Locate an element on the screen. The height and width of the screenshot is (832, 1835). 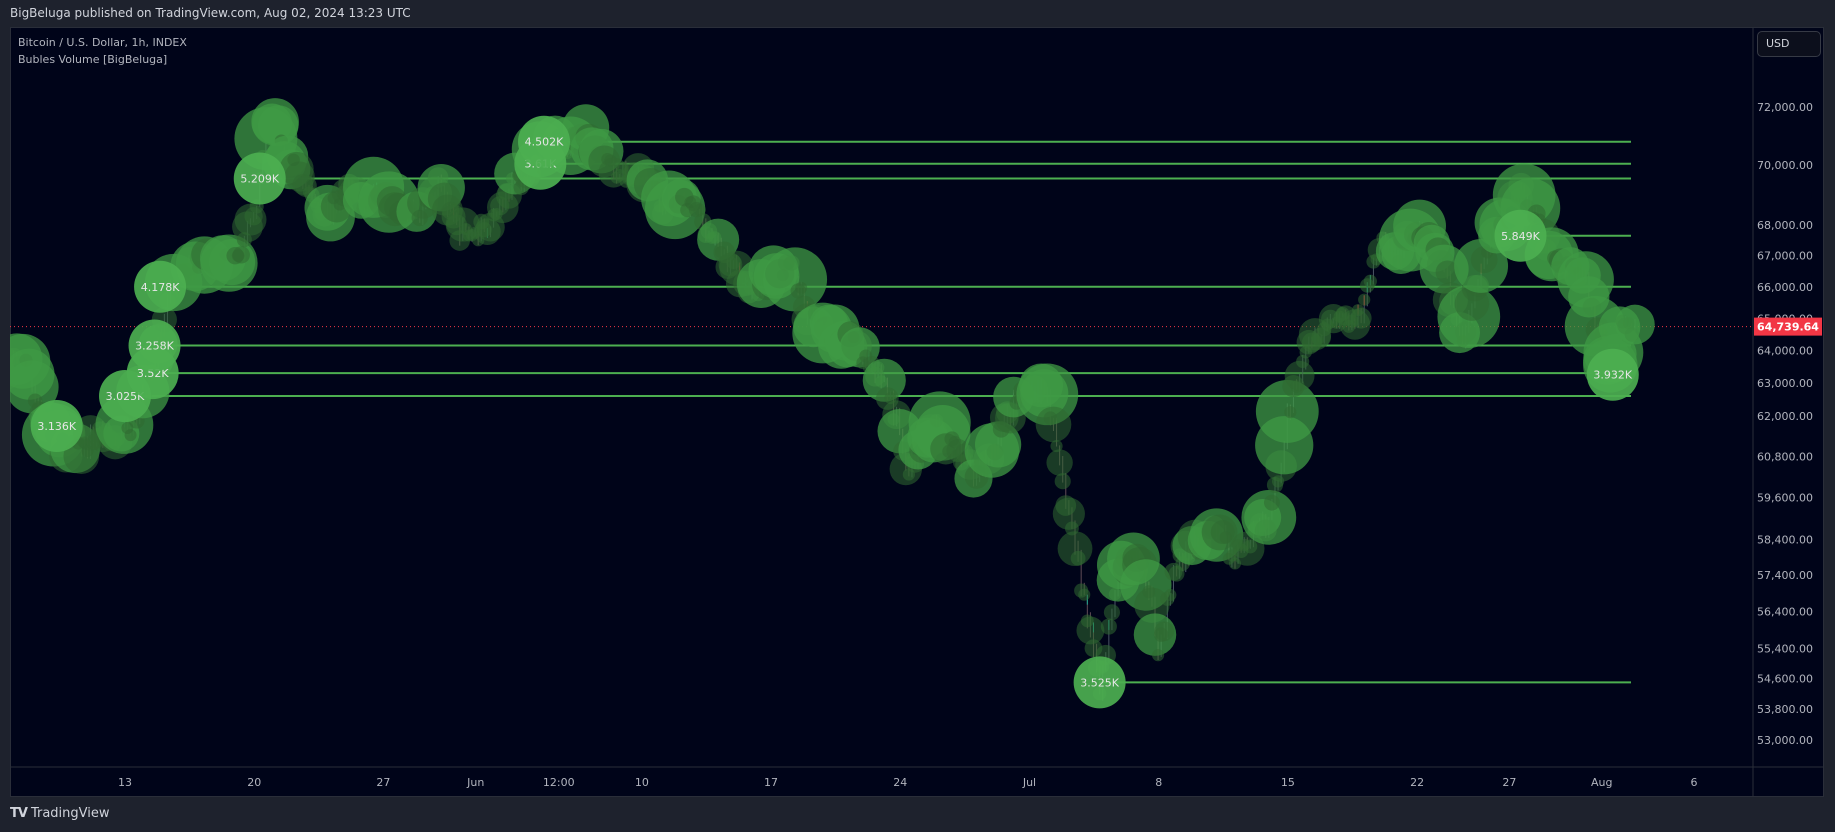
time-tick-label: 24 is located at coordinates (900, 782).